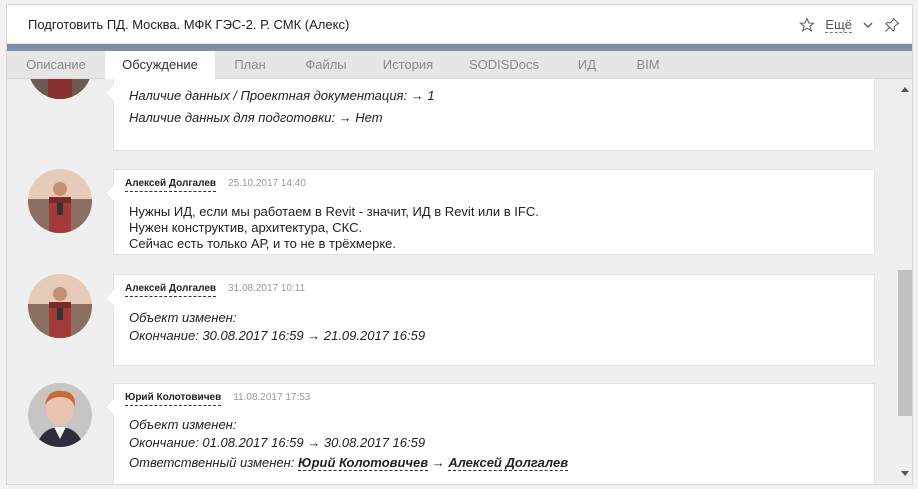 The height and width of the screenshot is (489, 918). I want to click on responsible-prefix: Ответственный изменен:, so click(212, 462).